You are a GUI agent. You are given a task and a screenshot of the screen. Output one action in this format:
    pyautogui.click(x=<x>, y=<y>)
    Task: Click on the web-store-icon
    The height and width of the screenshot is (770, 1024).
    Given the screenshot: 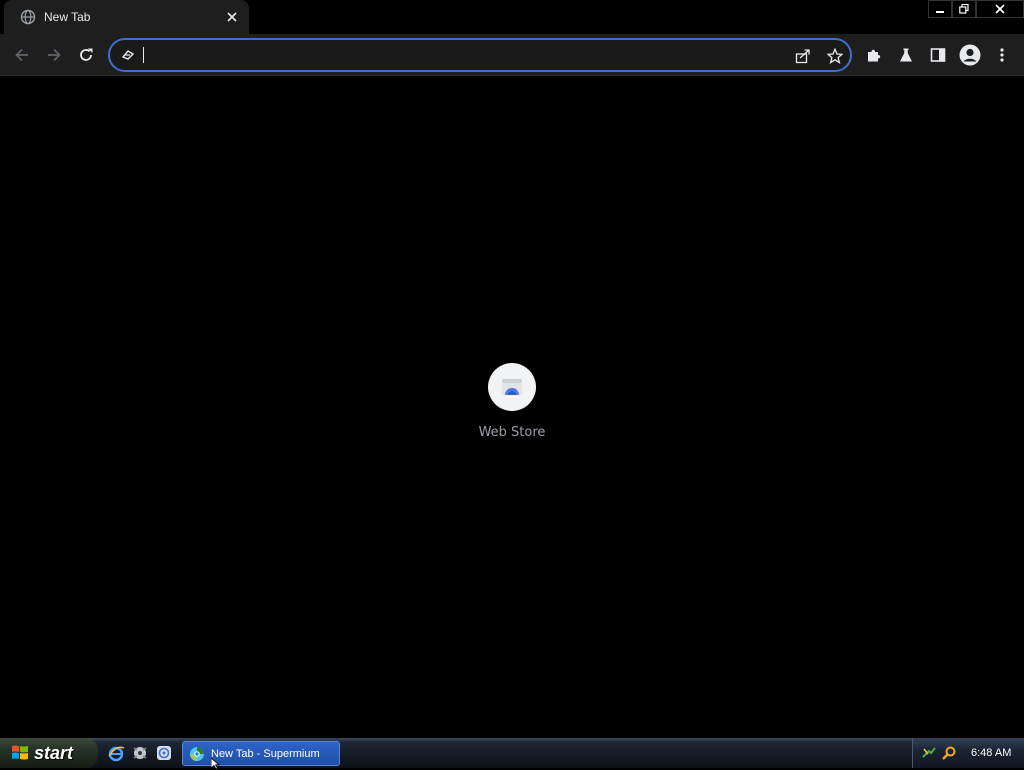 What is the action you would take?
    pyautogui.click(x=512, y=387)
    